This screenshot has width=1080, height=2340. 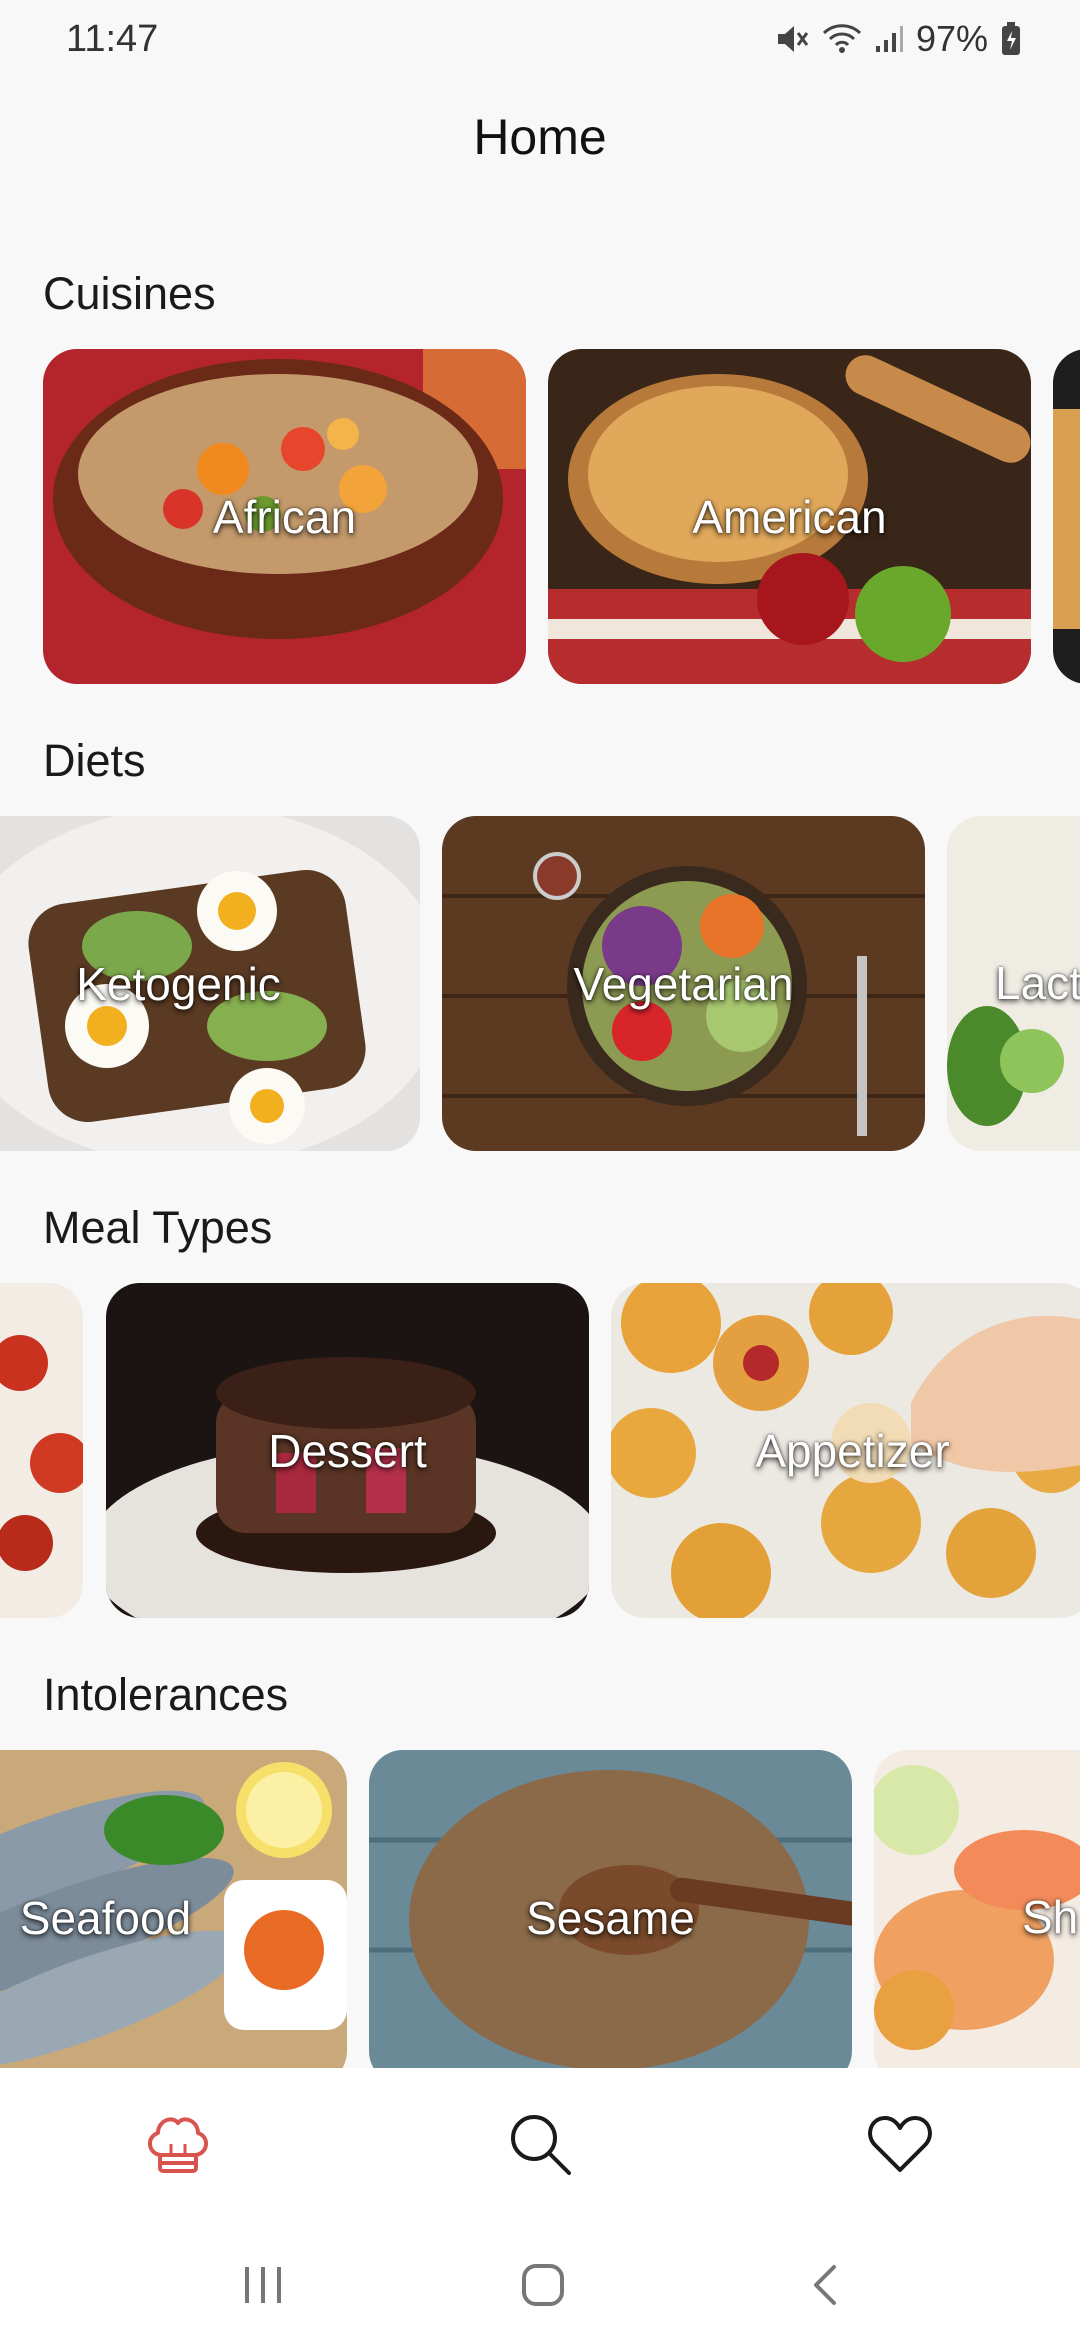 What do you see at coordinates (158, 1227) in the screenshot?
I see `section-title-meal-types: Meal Types` at bounding box center [158, 1227].